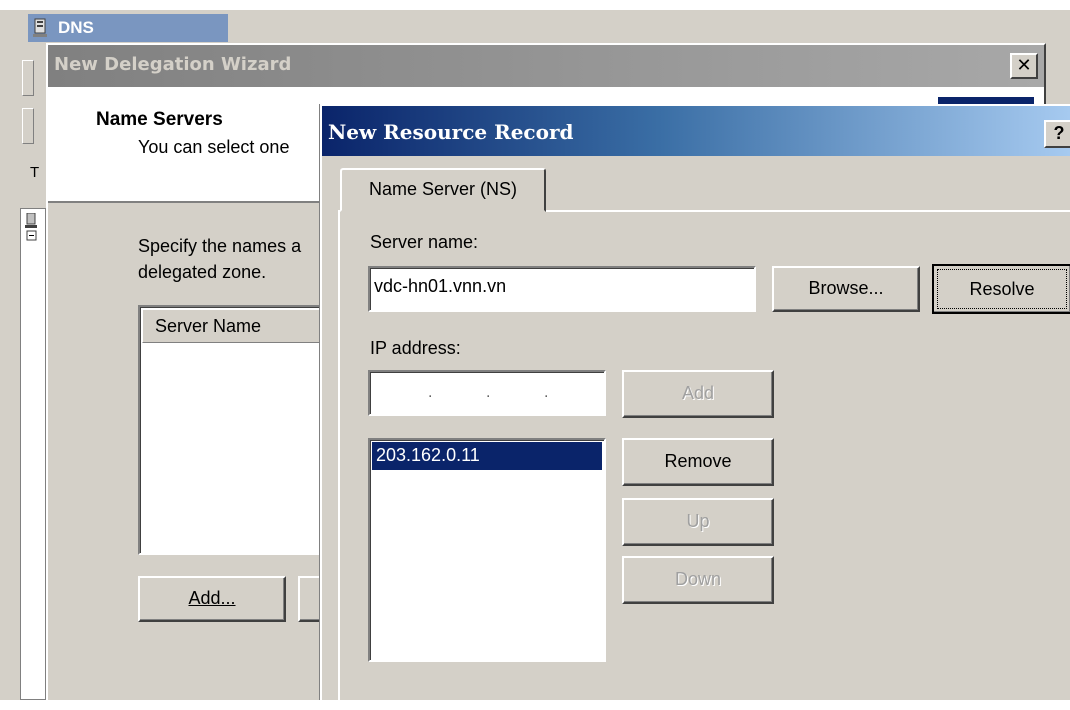  What do you see at coordinates (696, 131) in the screenshot?
I see `dialog-titlebar: New Resource Record ?` at bounding box center [696, 131].